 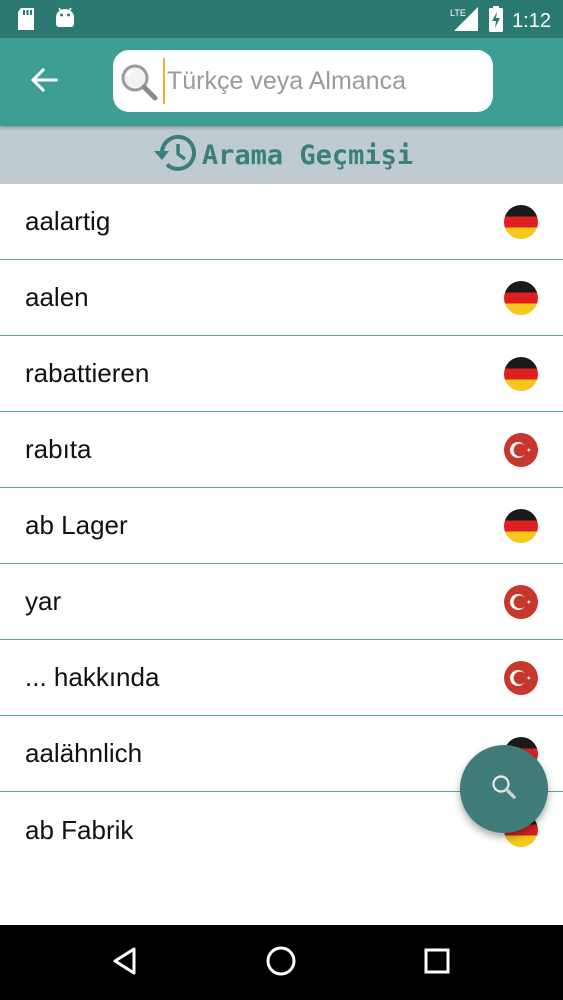 I want to click on back-button, so click(x=44, y=82).